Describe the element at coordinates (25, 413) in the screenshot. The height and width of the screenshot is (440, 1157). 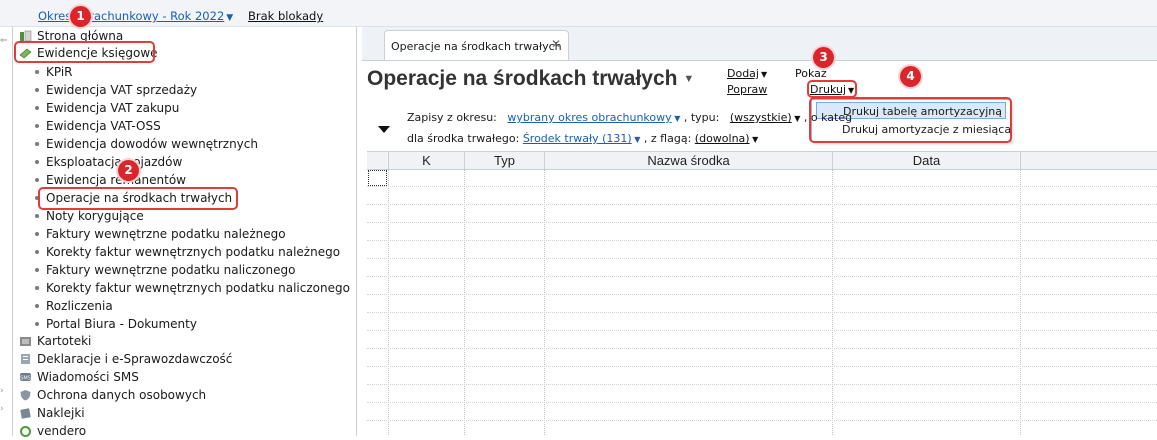
I see `sticker-icon` at that location.